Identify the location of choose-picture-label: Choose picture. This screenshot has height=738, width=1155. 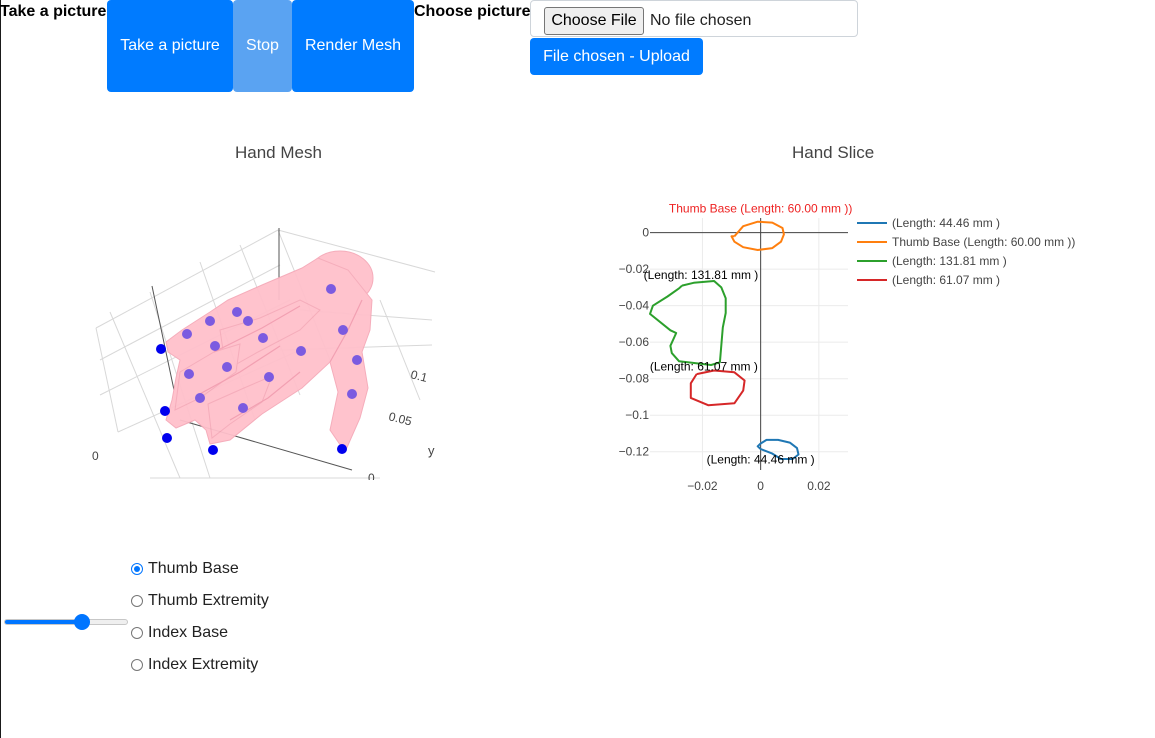
(472, 11).